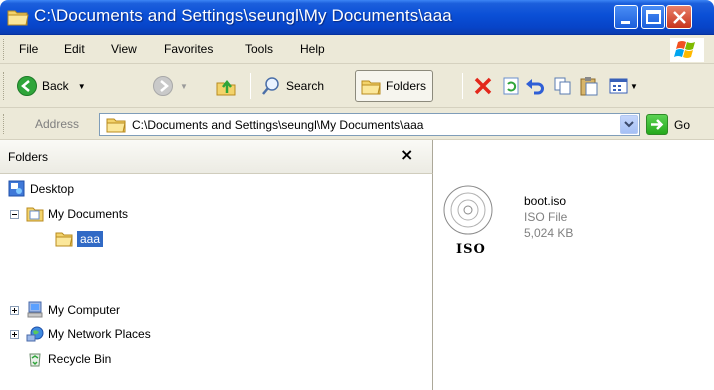 The height and width of the screenshot is (390, 714). Describe the element at coordinates (27, 86) in the screenshot. I see `back-arrow-icon` at that location.